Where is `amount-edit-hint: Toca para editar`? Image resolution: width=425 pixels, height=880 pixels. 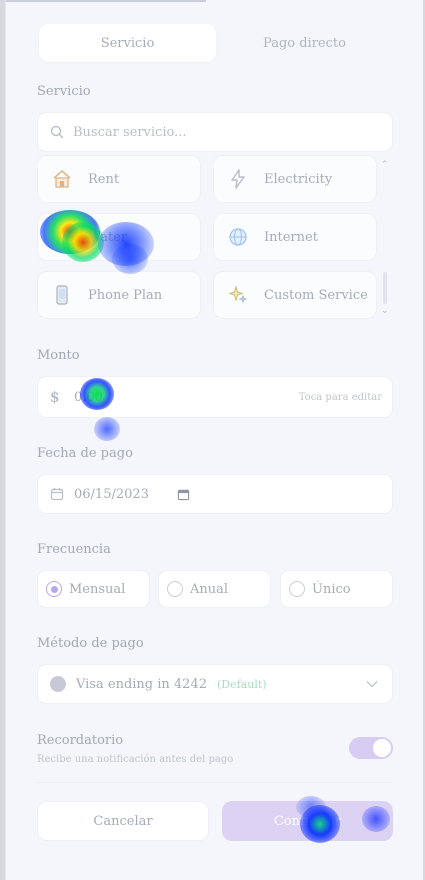 amount-edit-hint: Toca para editar is located at coordinates (340, 397).